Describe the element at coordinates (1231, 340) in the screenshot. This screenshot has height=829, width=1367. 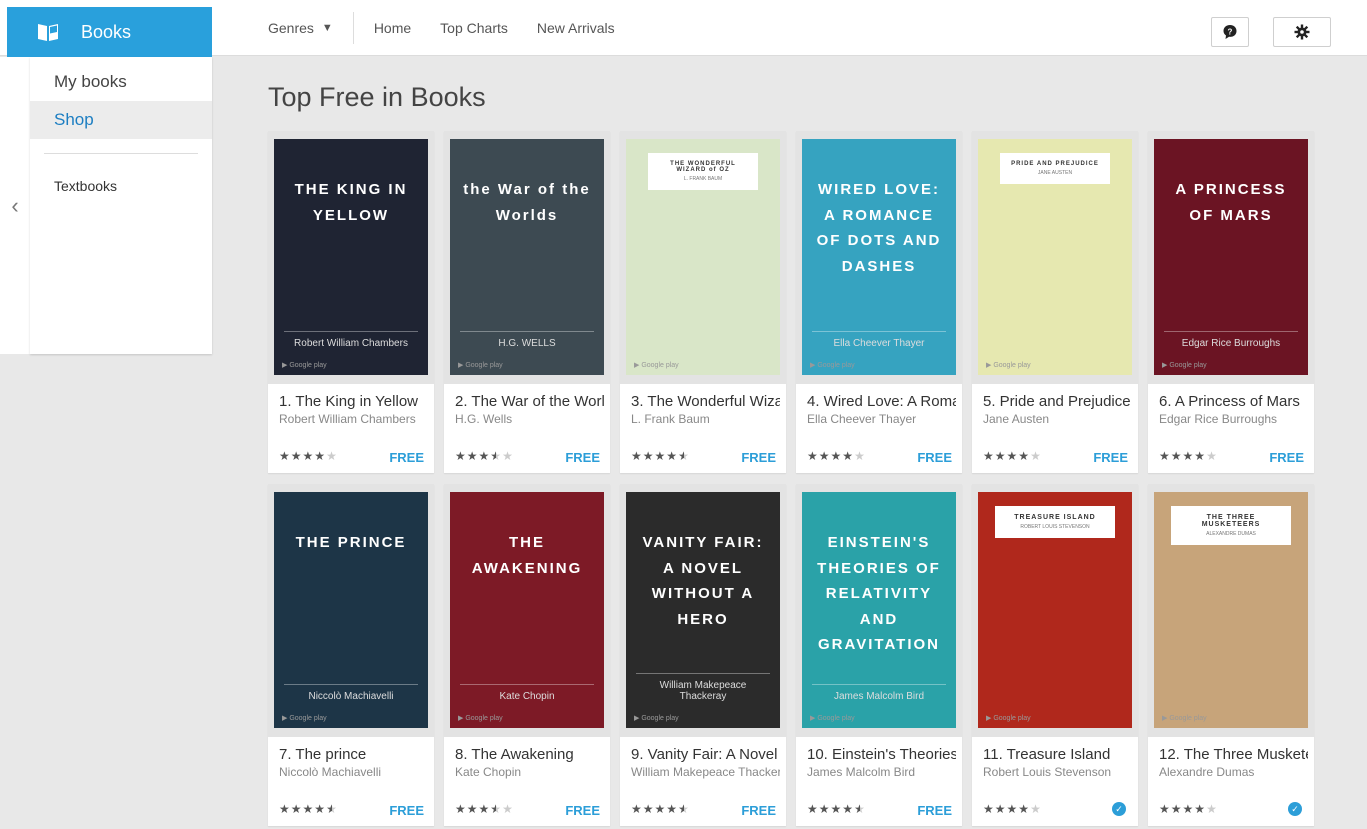
I see `cover-author: Edgar Rice Burroughs` at that location.